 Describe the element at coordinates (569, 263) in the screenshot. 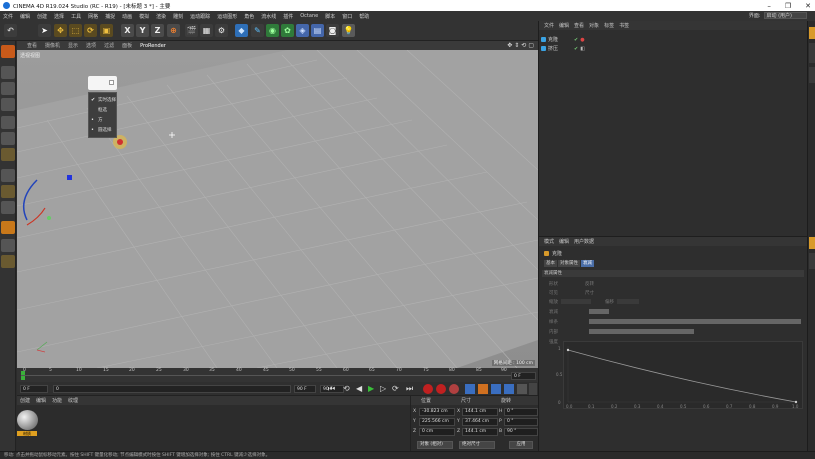

I see `subtab-object: 对象属性` at that location.